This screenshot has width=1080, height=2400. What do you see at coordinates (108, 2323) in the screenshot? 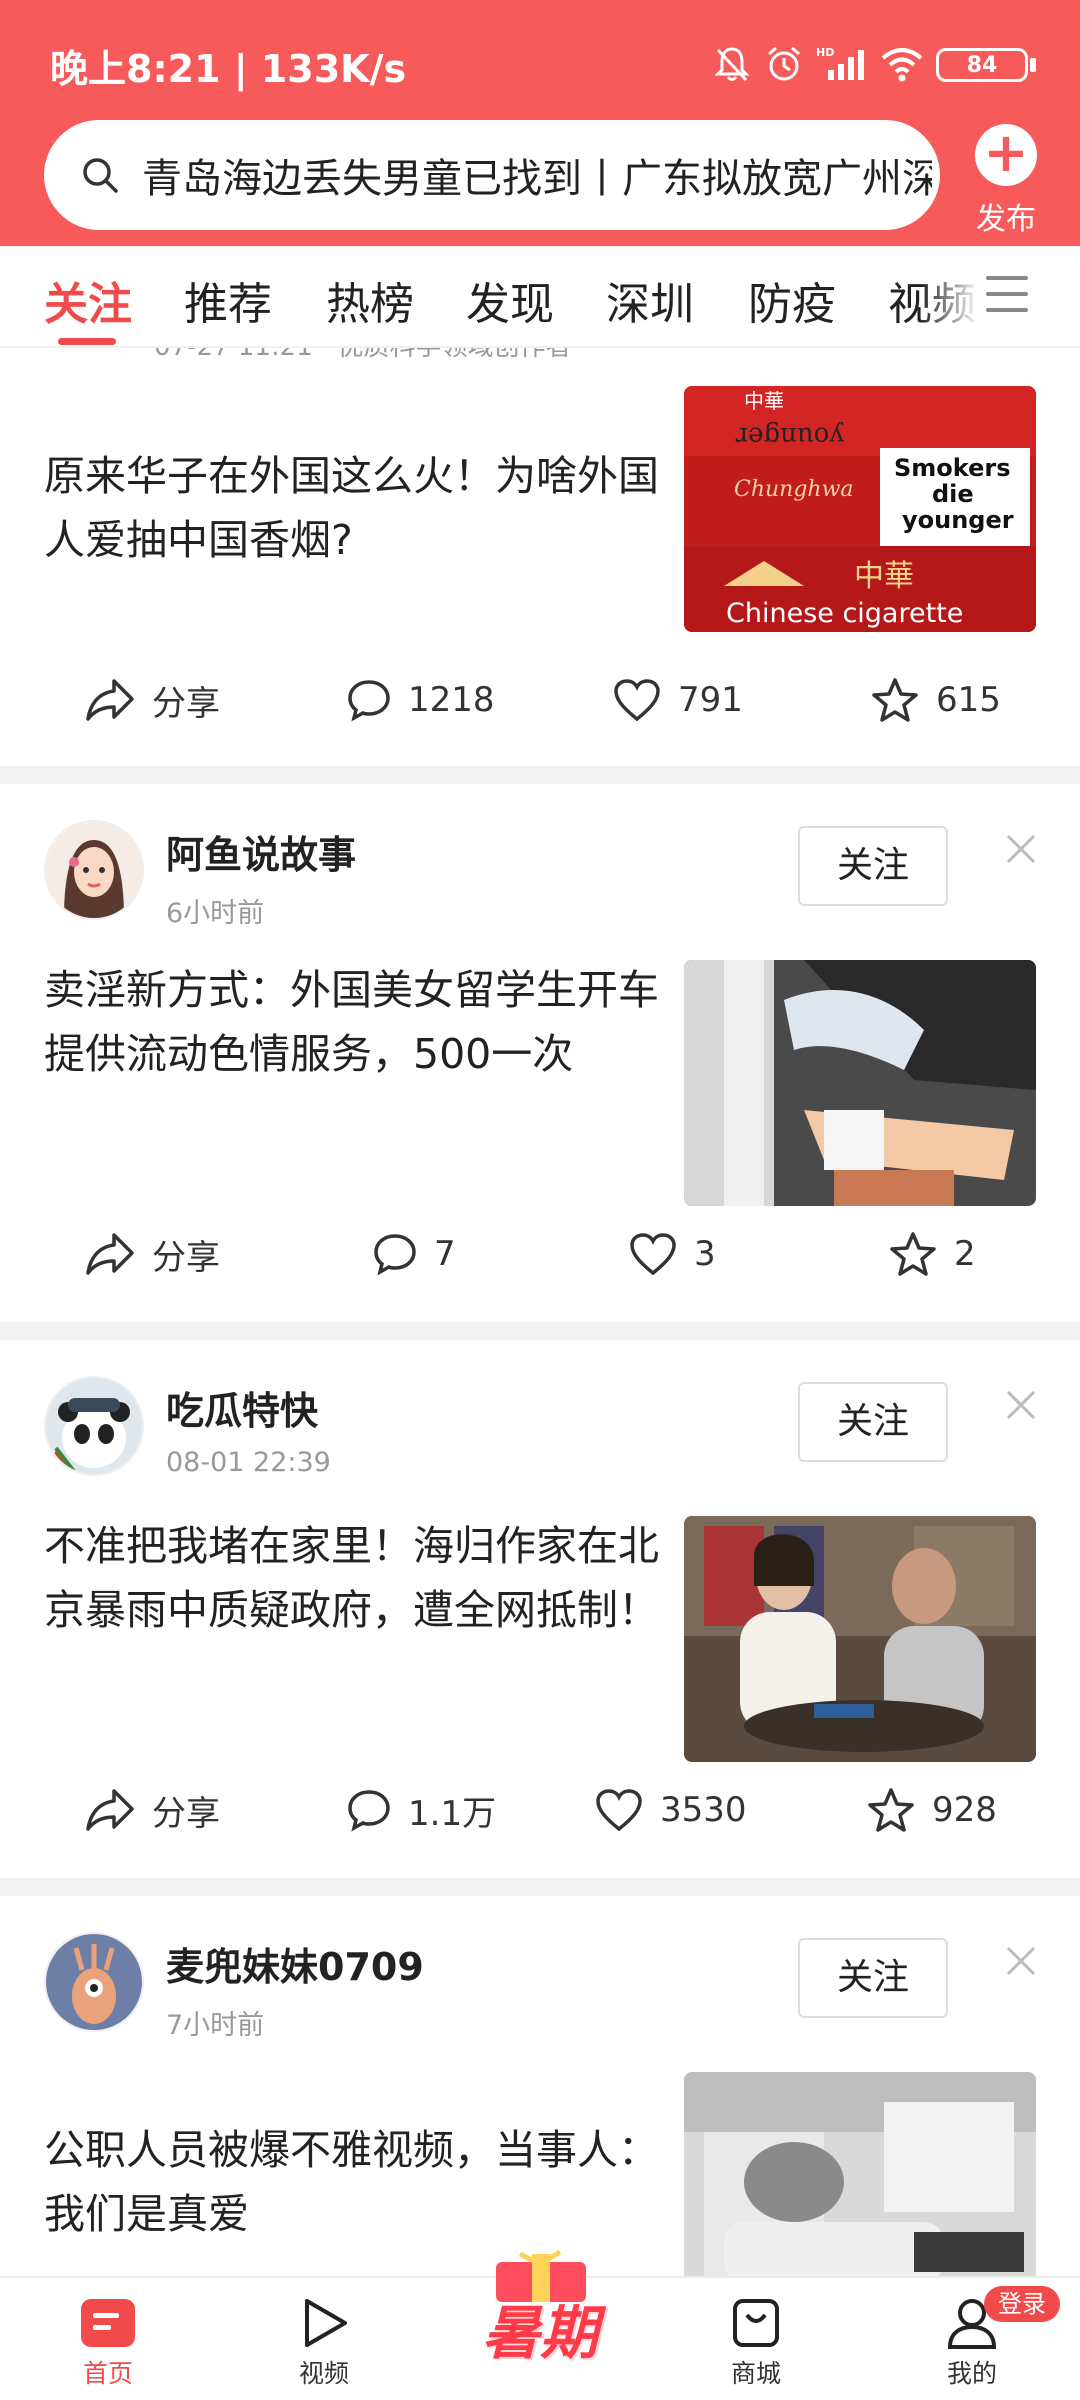
I see `home-icon` at bounding box center [108, 2323].